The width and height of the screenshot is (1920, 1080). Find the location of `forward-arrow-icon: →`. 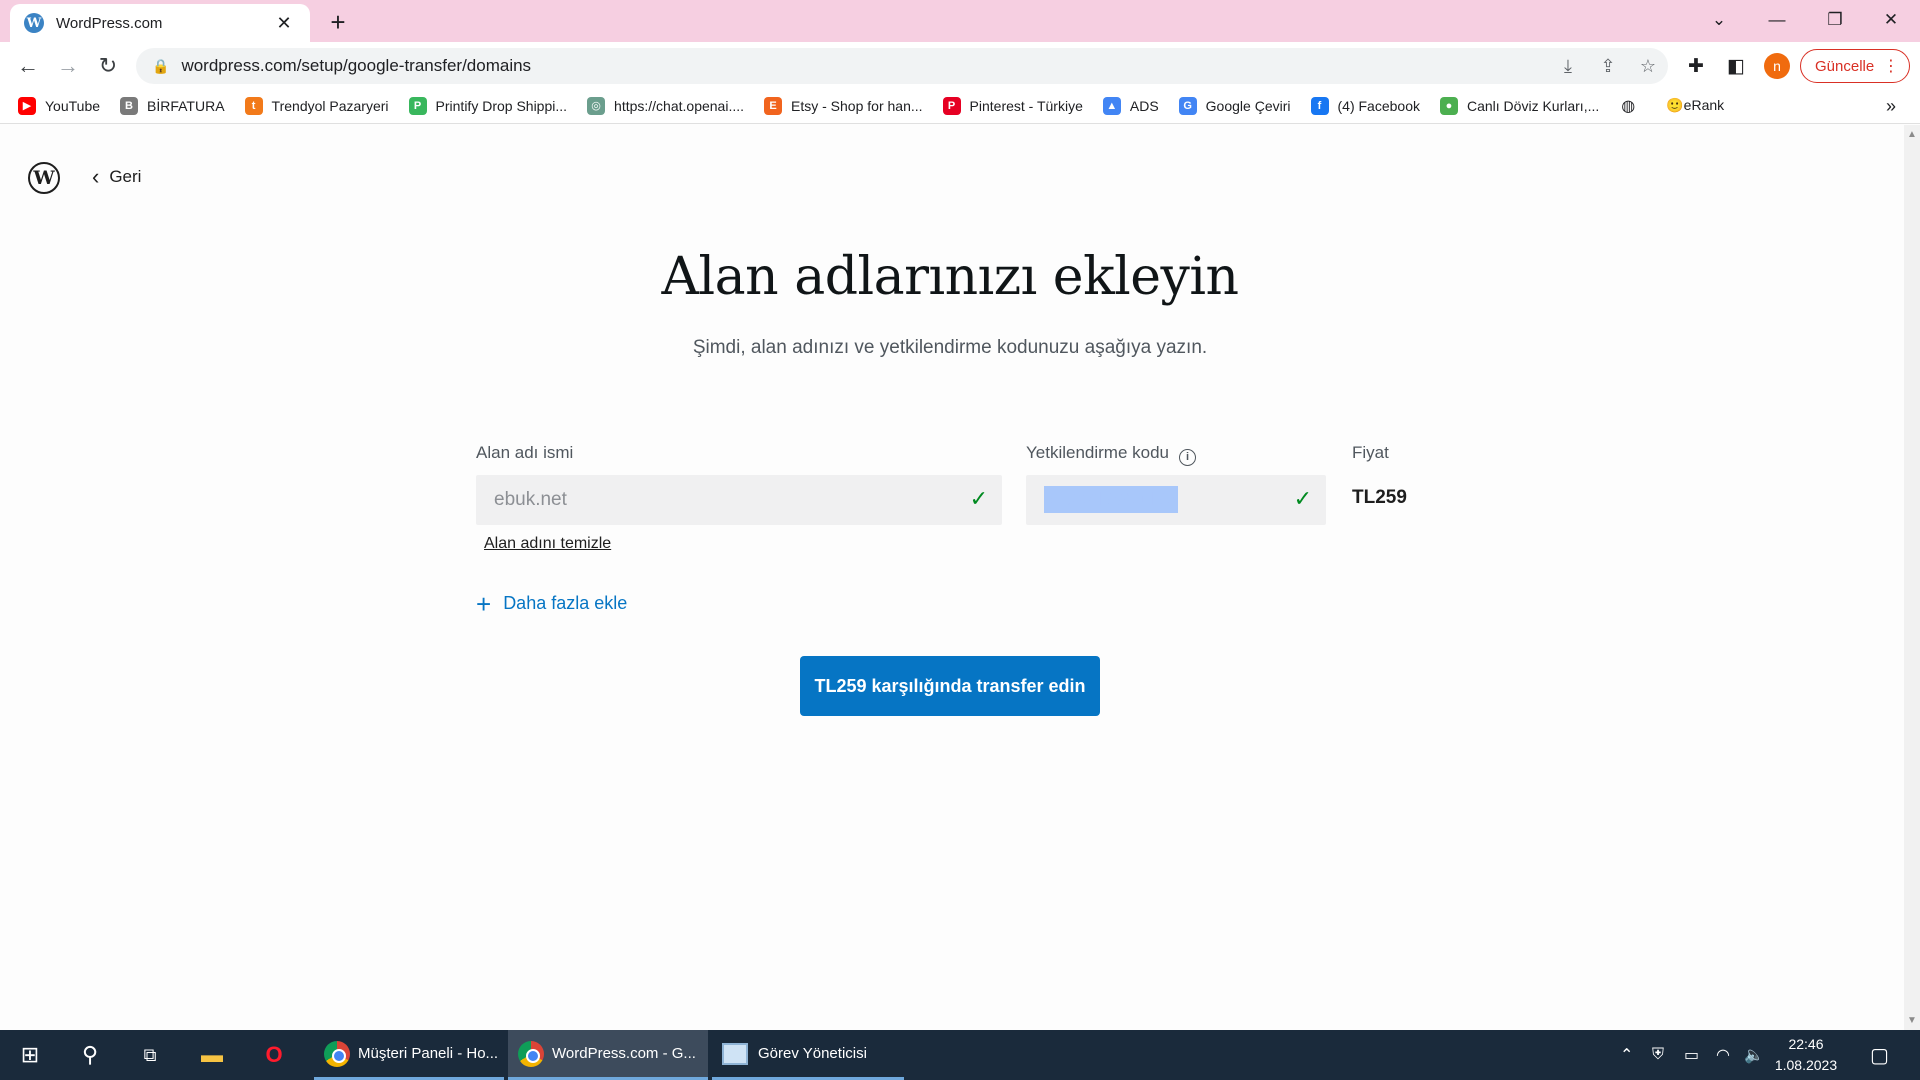

forward-arrow-icon: → is located at coordinates (68, 66).